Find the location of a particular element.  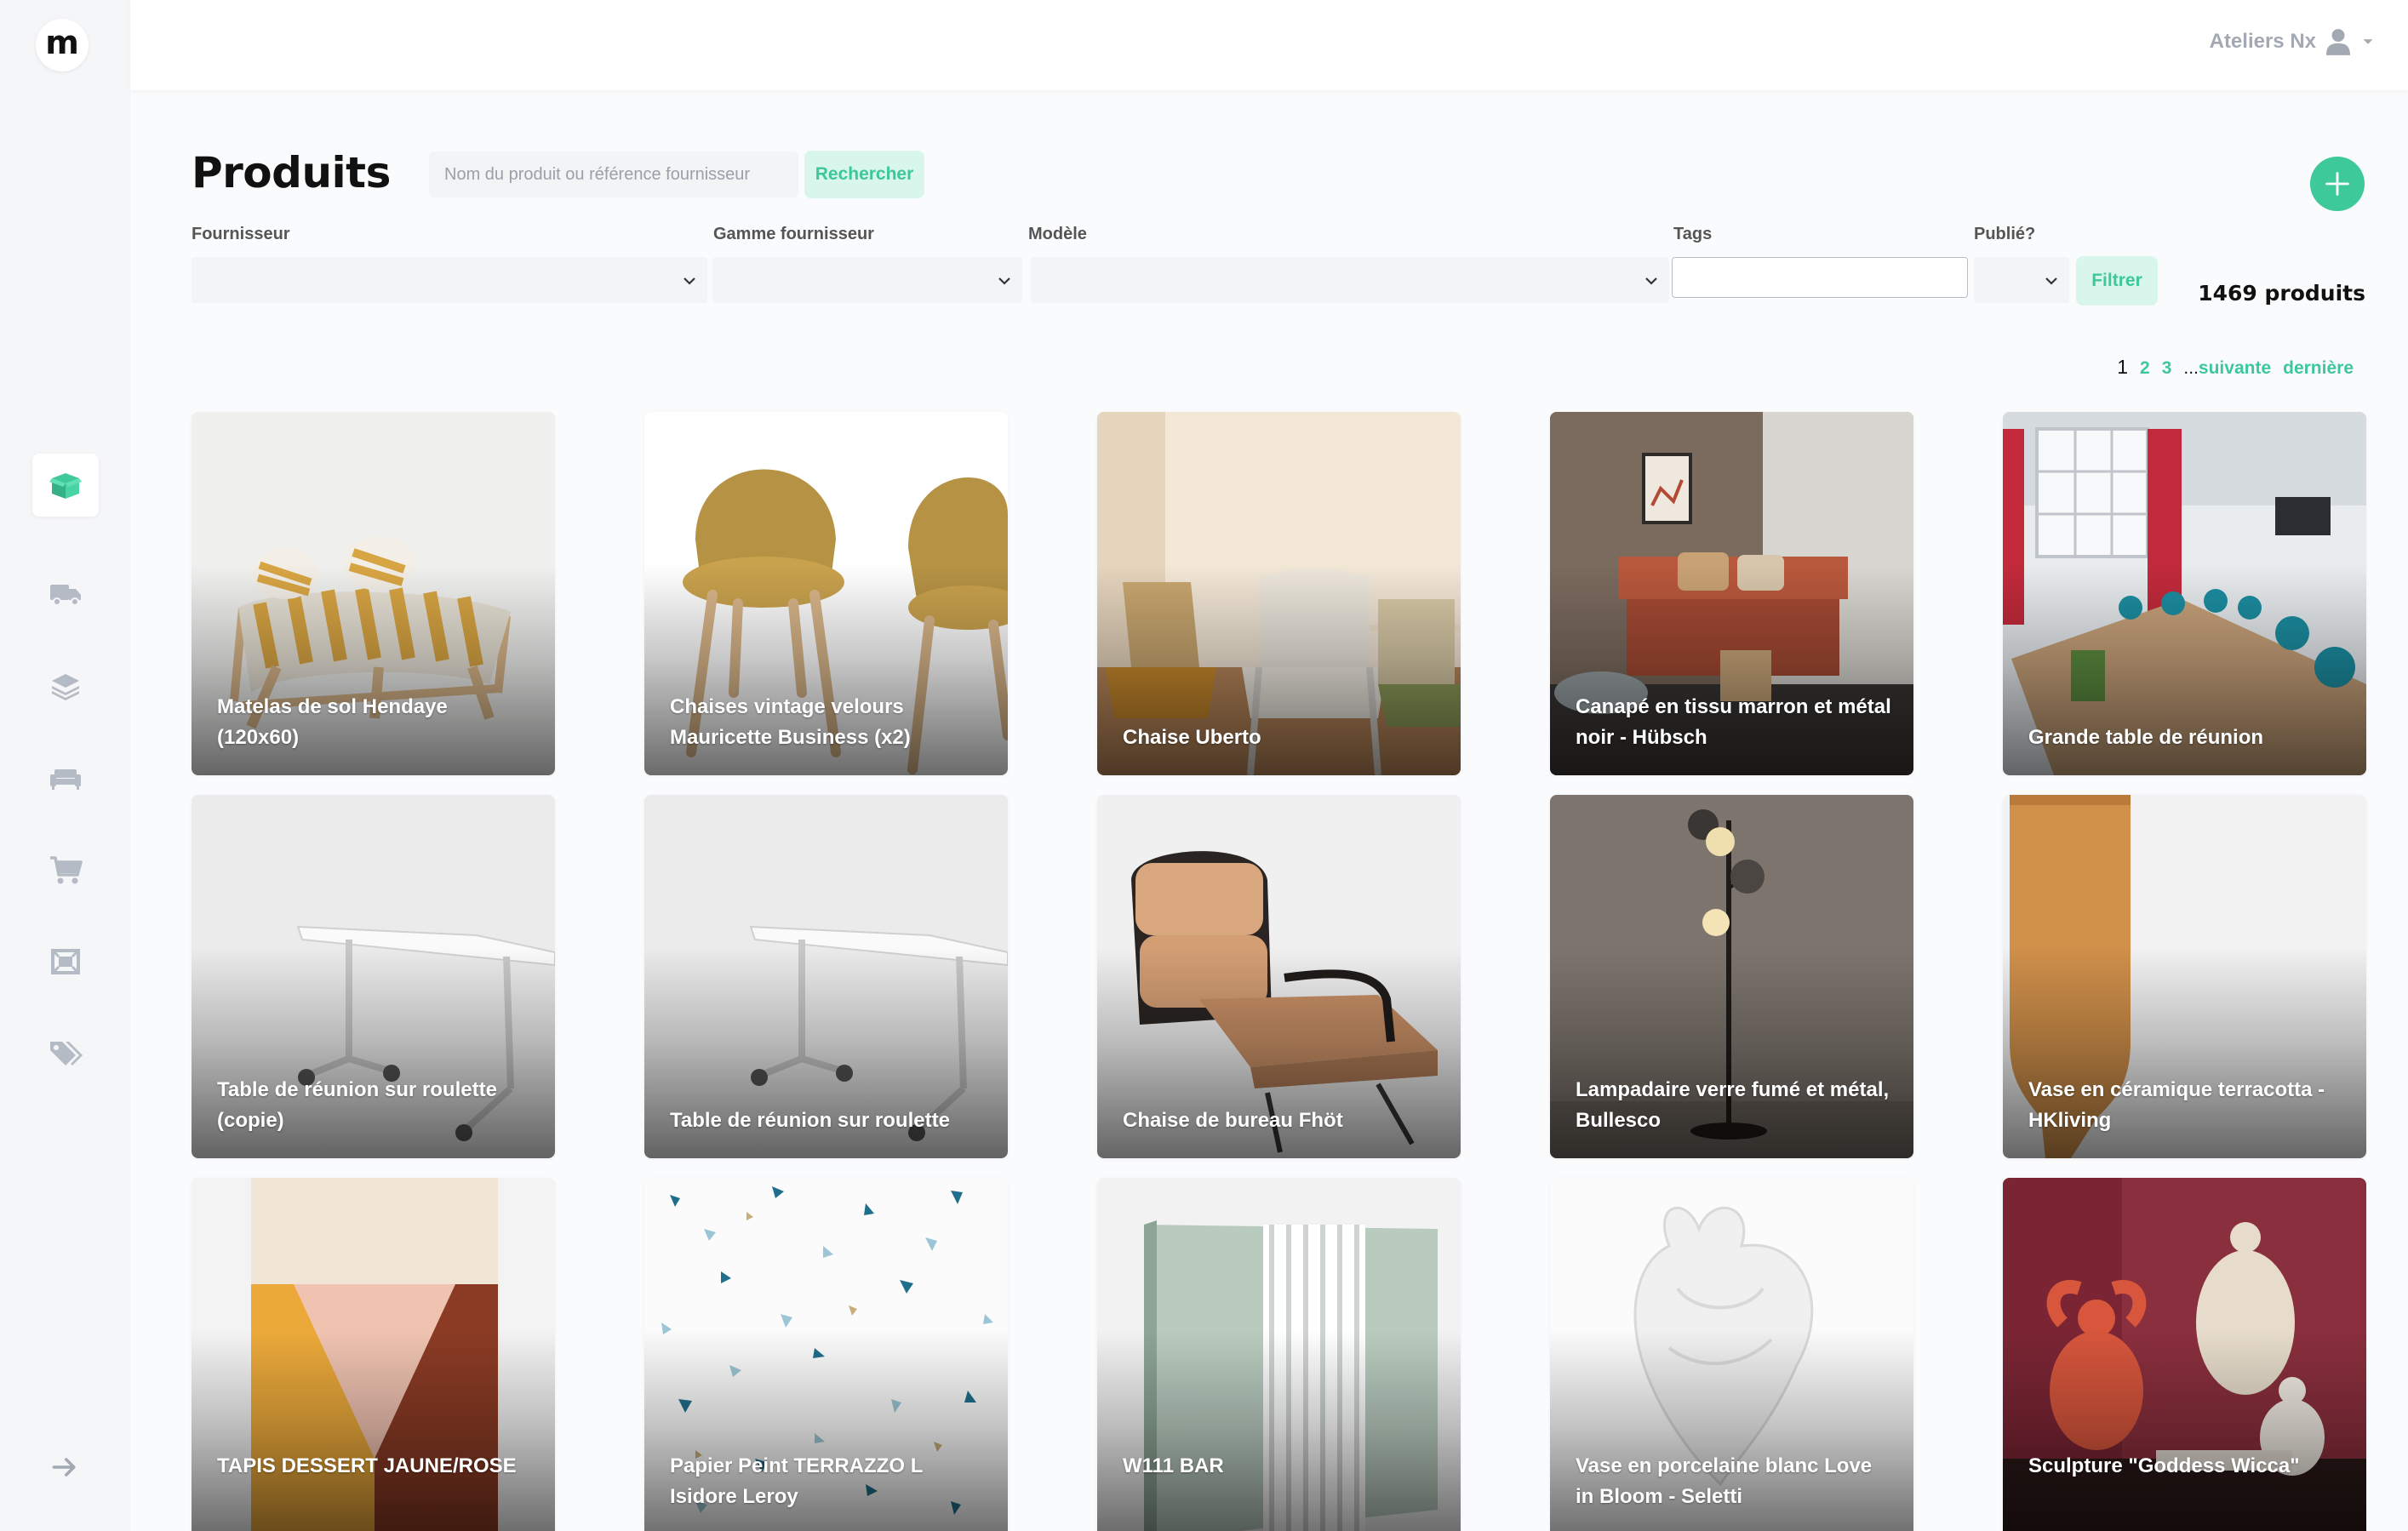

page-link-3: 3 is located at coordinates (2167, 368).